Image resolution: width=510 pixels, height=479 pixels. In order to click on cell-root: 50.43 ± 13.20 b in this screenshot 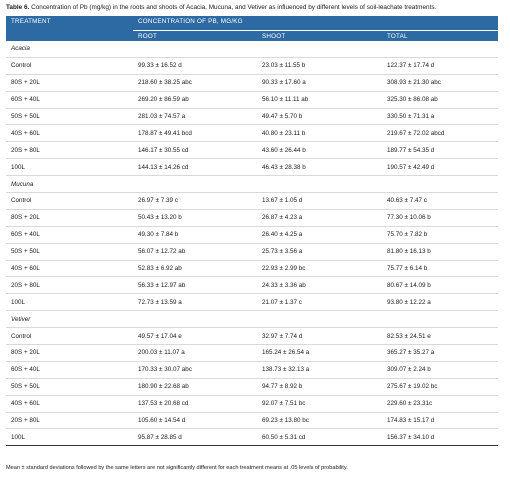, I will do `click(195, 218)`.